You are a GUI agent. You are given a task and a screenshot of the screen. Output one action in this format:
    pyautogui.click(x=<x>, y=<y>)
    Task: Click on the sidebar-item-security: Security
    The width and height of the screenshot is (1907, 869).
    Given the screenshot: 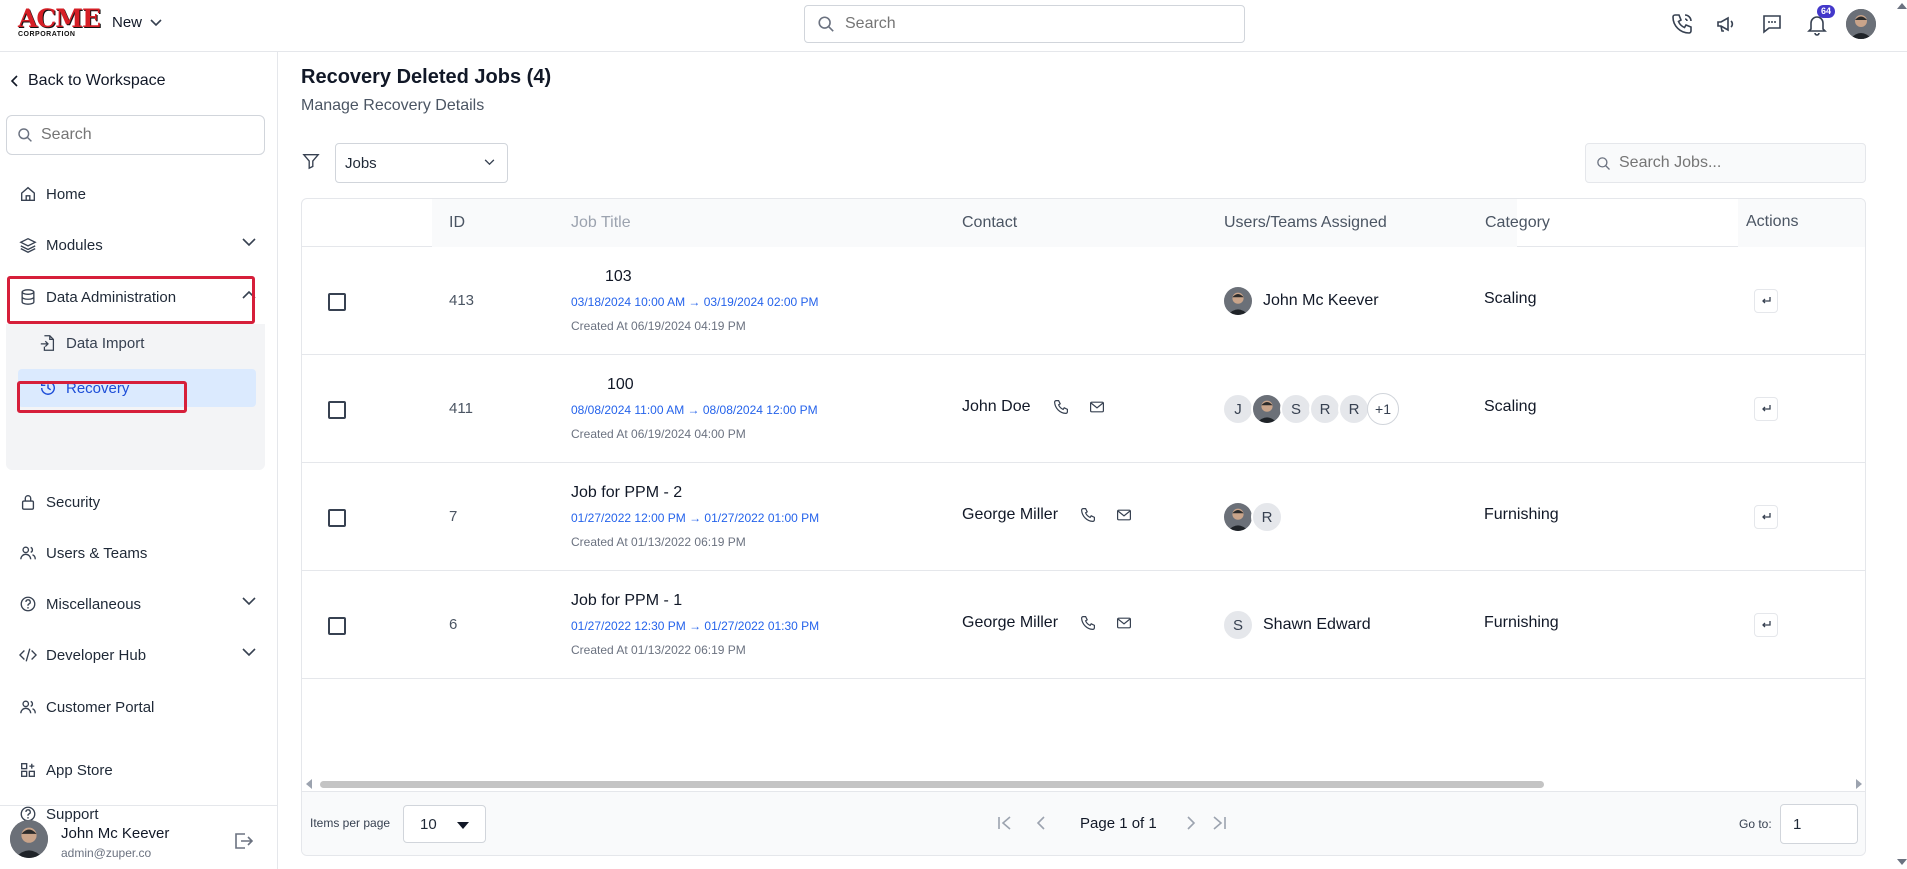 What is the action you would take?
    pyautogui.click(x=137, y=502)
    